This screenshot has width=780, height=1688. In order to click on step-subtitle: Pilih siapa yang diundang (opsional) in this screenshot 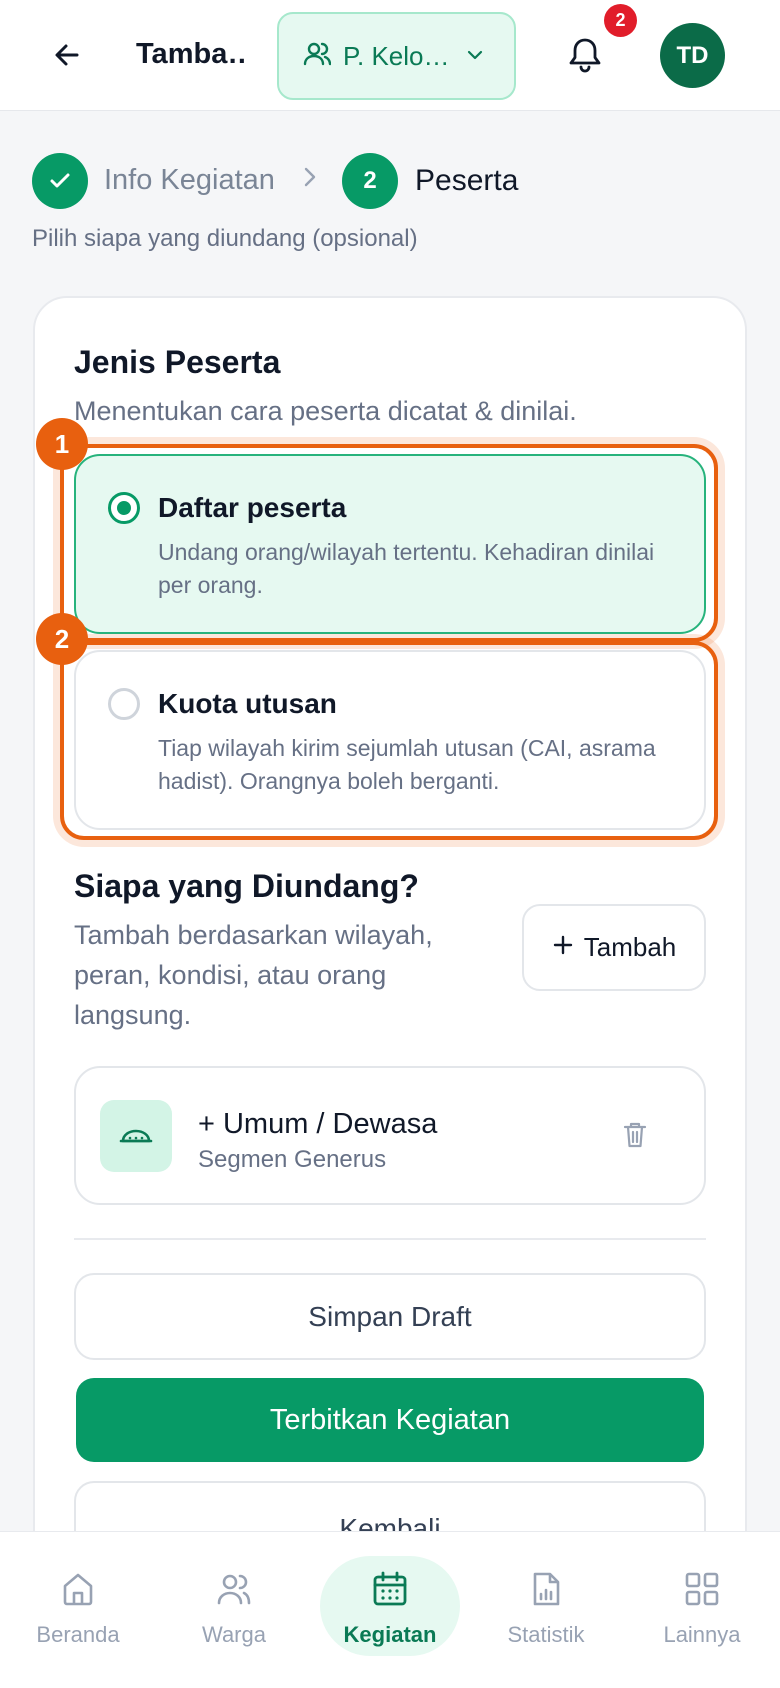, I will do `click(225, 238)`.